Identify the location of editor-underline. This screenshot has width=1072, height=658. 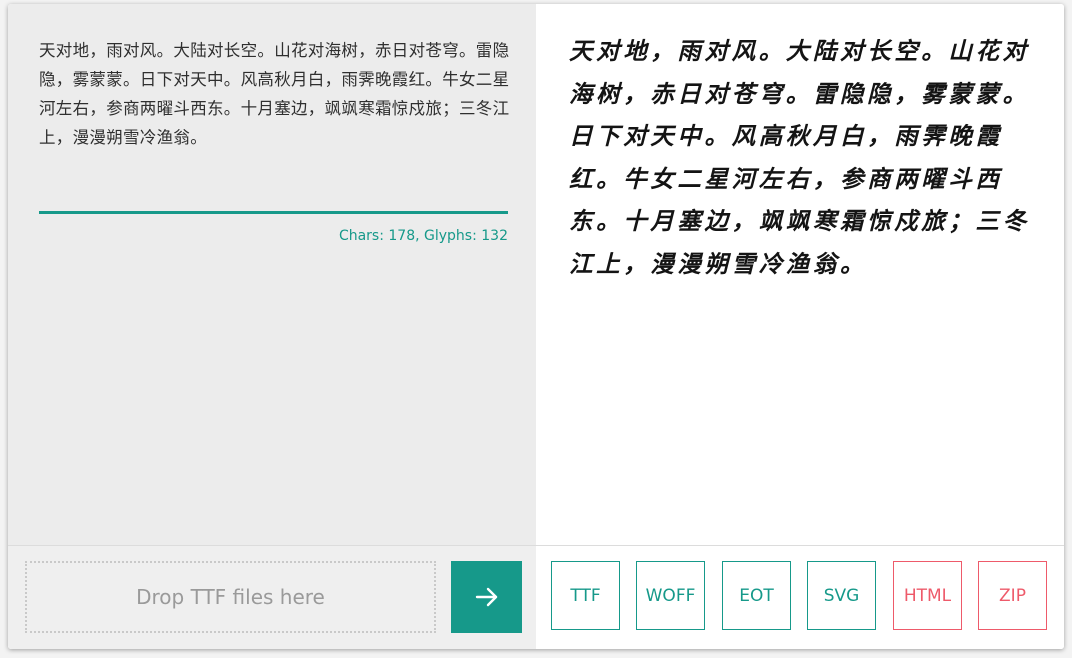
(273, 212).